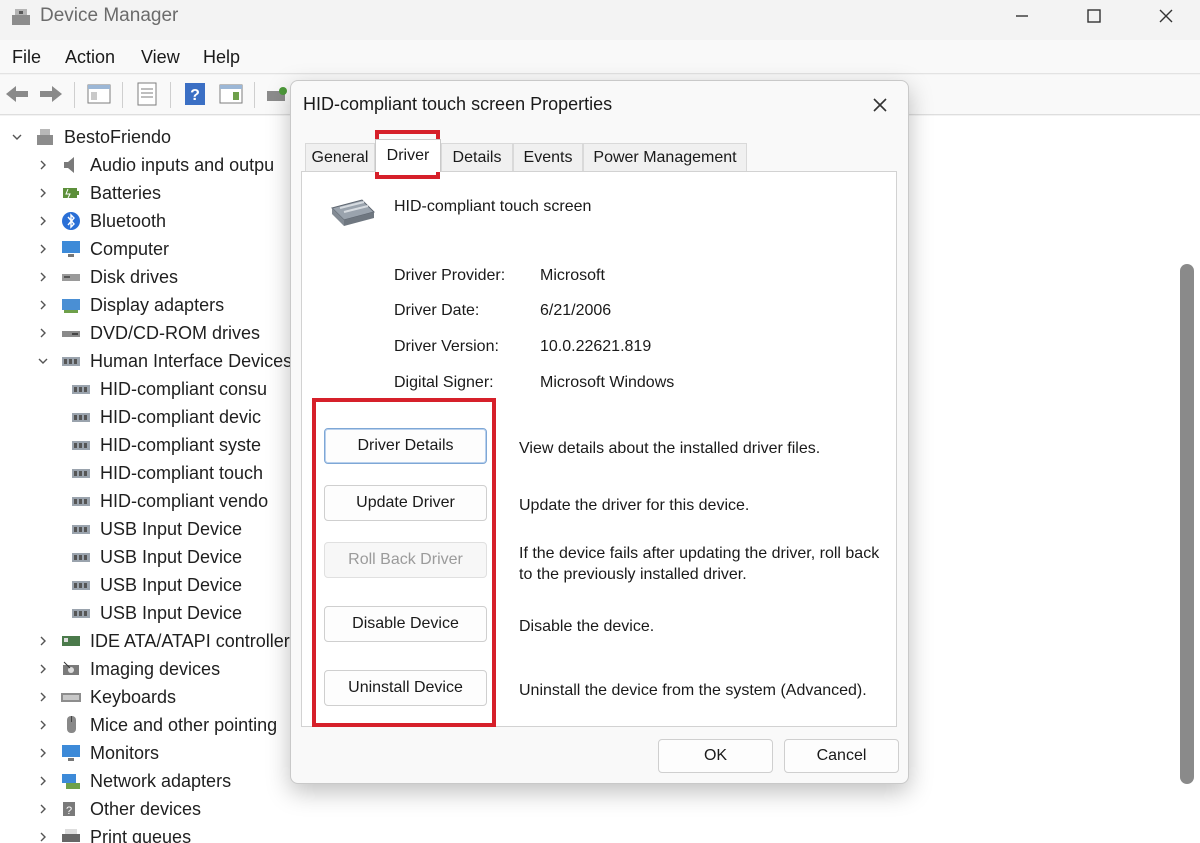  I want to click on driver-version-value: 10.0.22621.819, so click(596, 346).